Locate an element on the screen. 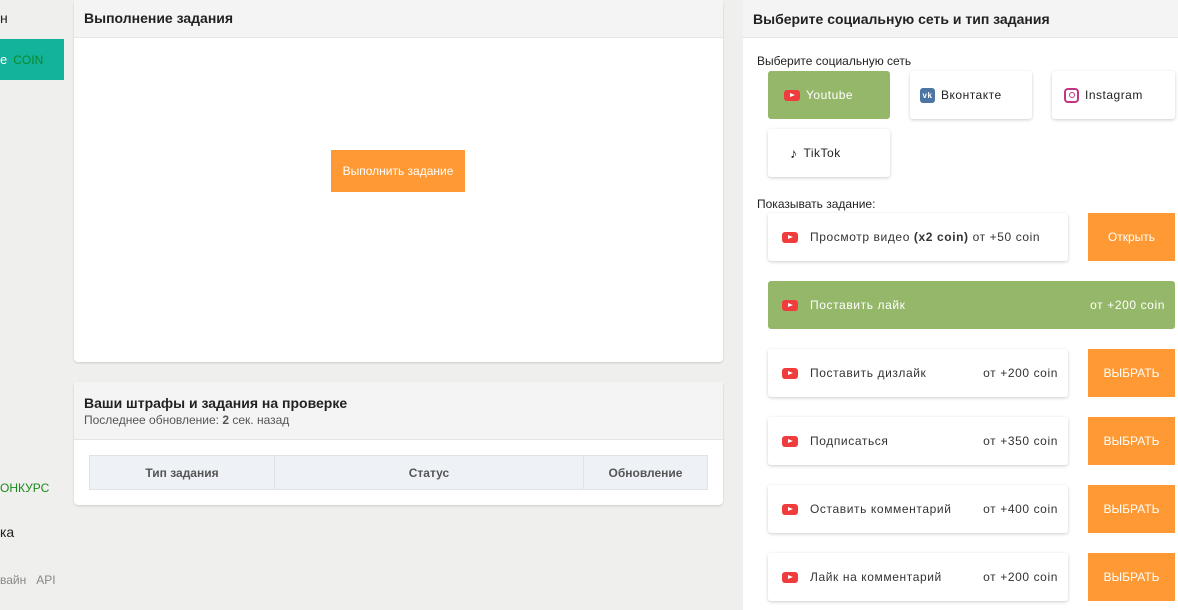 Image resolution: width=1178 pixels, height=610 pixels. sidebar-fragment: н is located at coordinates (4, 18).